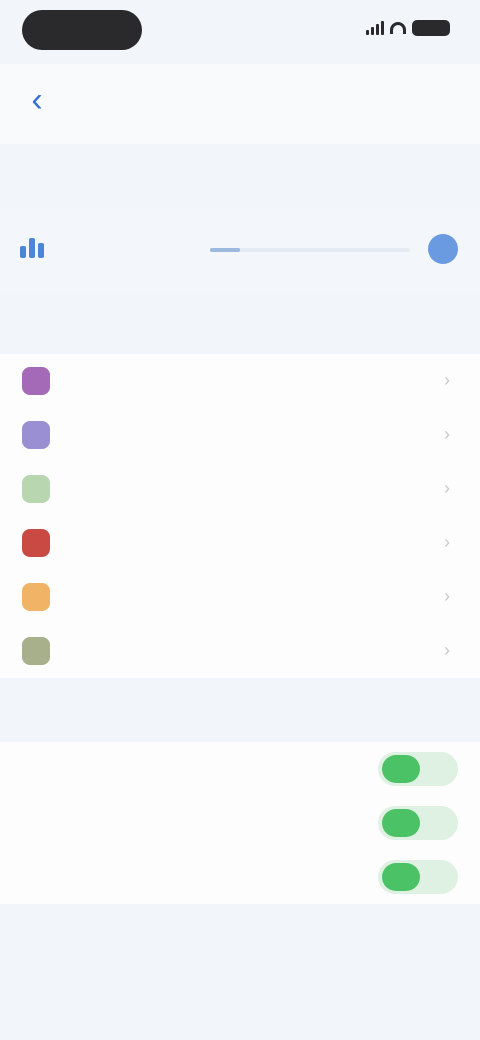 Image resolution: width=480 pixels, height=1040 pixels. I want to click on storage-usage-bar, so click(310, 250).